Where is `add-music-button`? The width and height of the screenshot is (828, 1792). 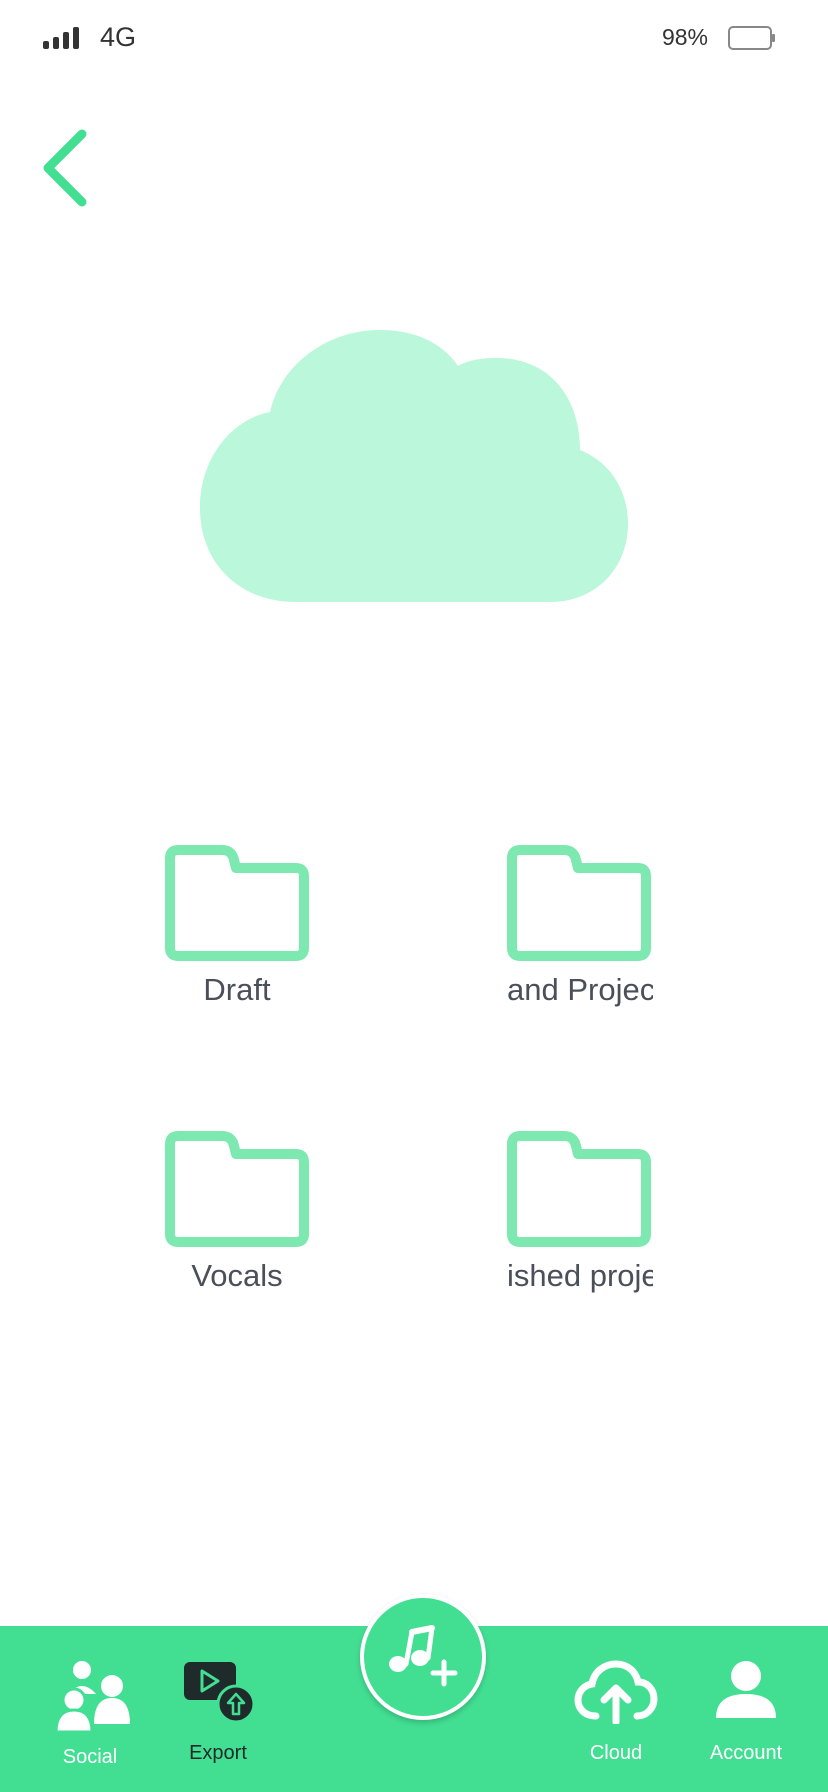 add-music-button is located at coordinates (423, 1657).